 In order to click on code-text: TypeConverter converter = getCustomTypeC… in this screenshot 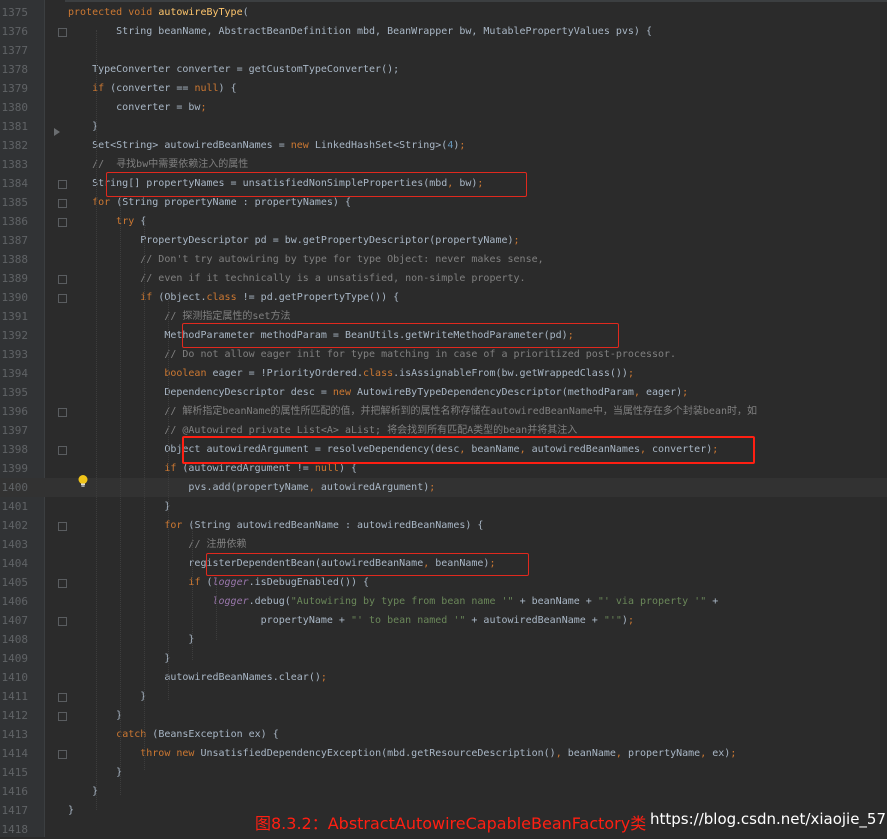, I will do `click(233, 69)`.